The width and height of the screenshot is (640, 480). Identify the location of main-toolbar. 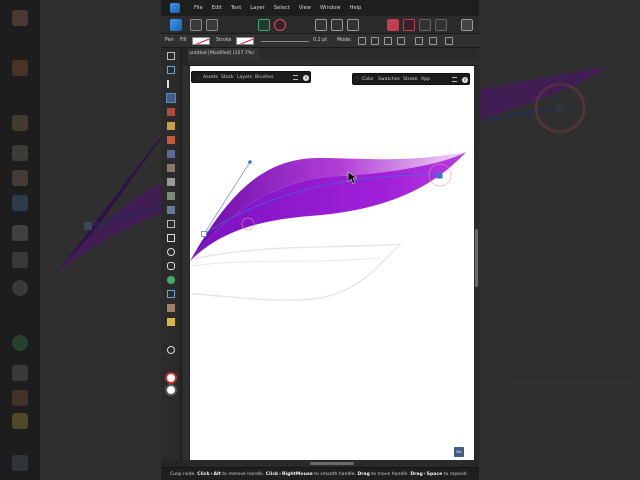
(320, 25).